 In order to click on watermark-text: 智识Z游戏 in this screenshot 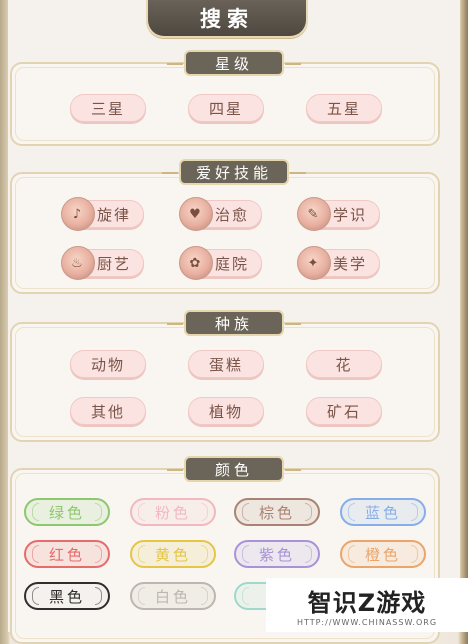, I will do `click(367, 603)`.